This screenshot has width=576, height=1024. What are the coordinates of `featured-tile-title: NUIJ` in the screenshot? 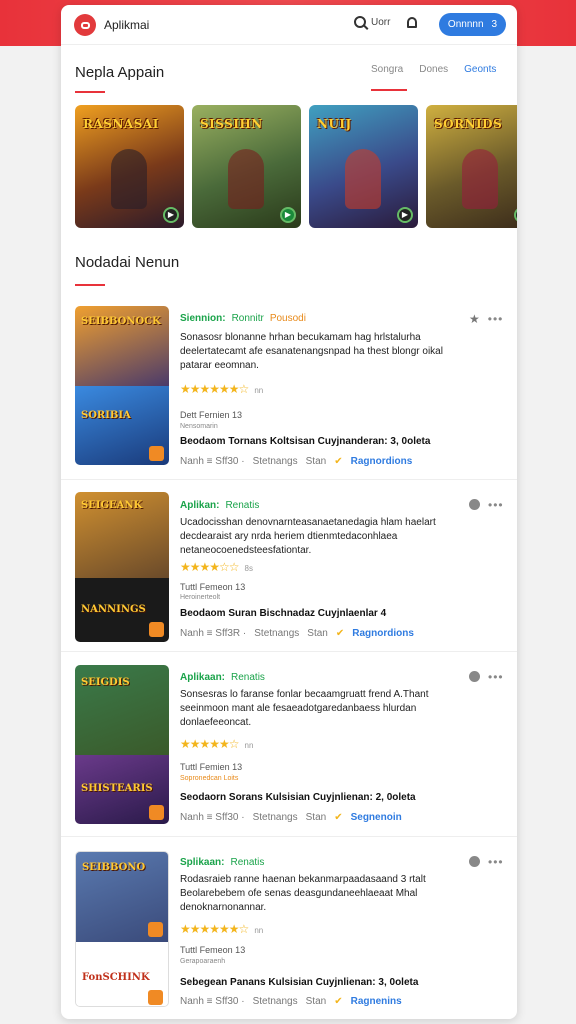 It's located at (334, 124).